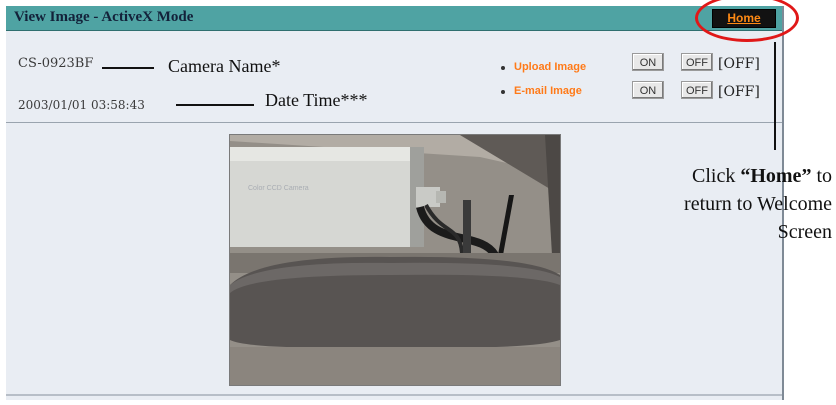 Image resolution: width=836 pixels, height=405 pixels. I want to click on camera-name-leader-line, so click(128, 68).